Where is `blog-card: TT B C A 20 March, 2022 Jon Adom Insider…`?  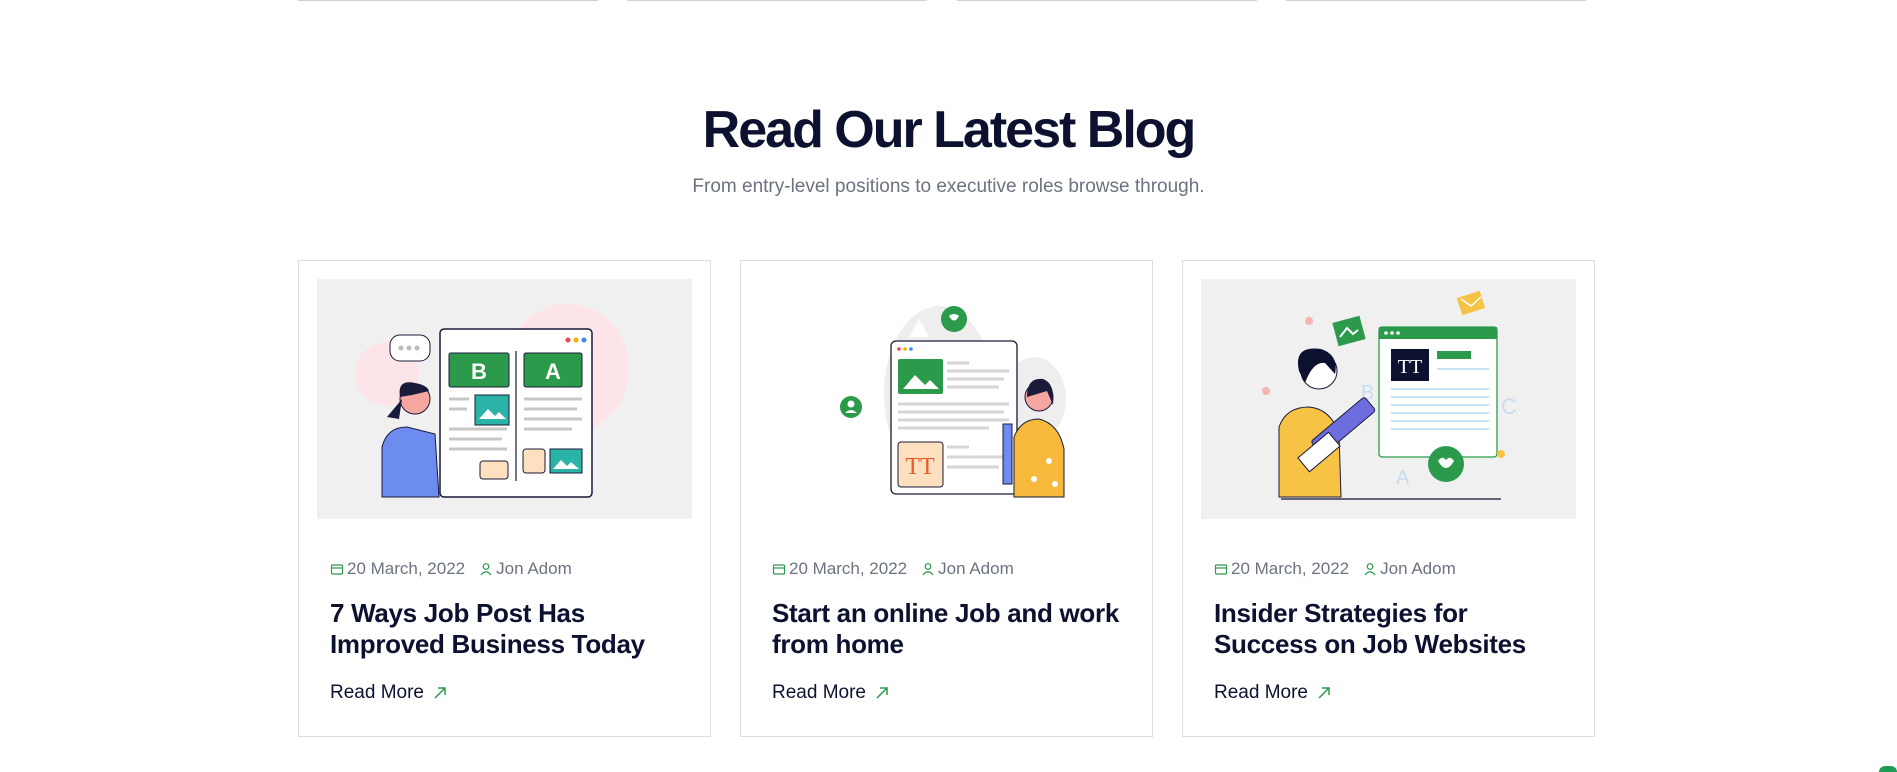 blog-card: TT B C A 20 March, 2022 Jon Adom Insider… is located at coordinates (1388, 498).